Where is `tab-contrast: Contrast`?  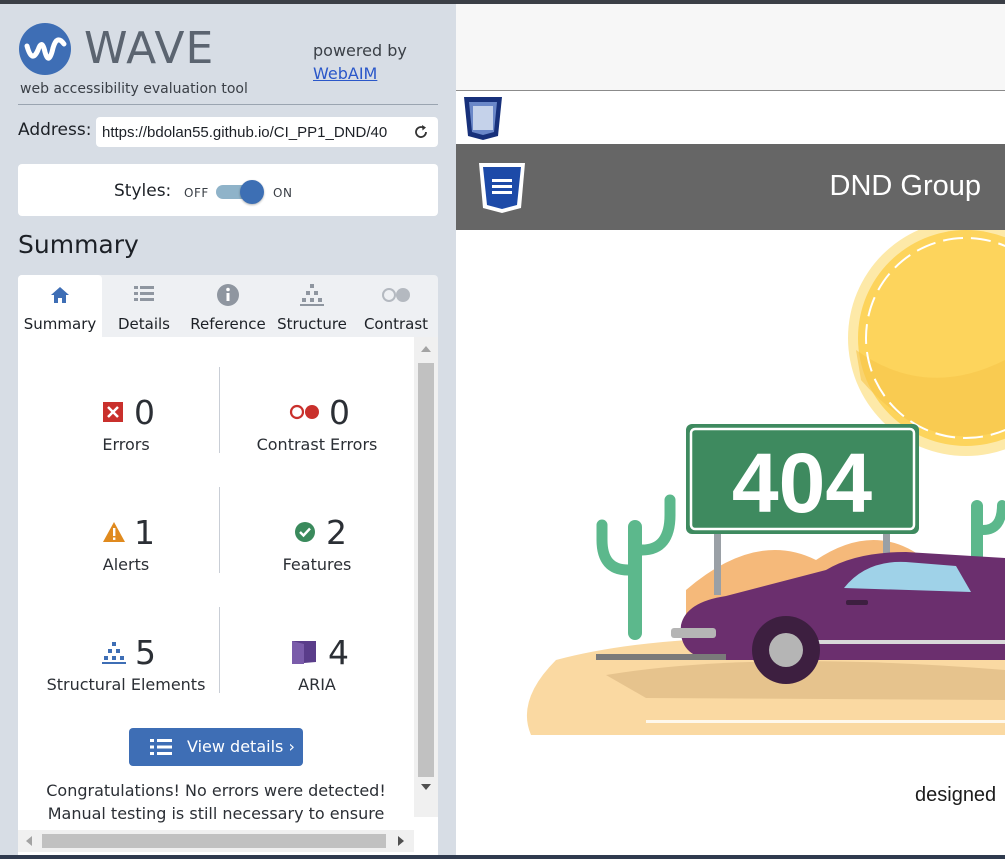
tab-contrast: Contrast is located at coordinates (396, 306).